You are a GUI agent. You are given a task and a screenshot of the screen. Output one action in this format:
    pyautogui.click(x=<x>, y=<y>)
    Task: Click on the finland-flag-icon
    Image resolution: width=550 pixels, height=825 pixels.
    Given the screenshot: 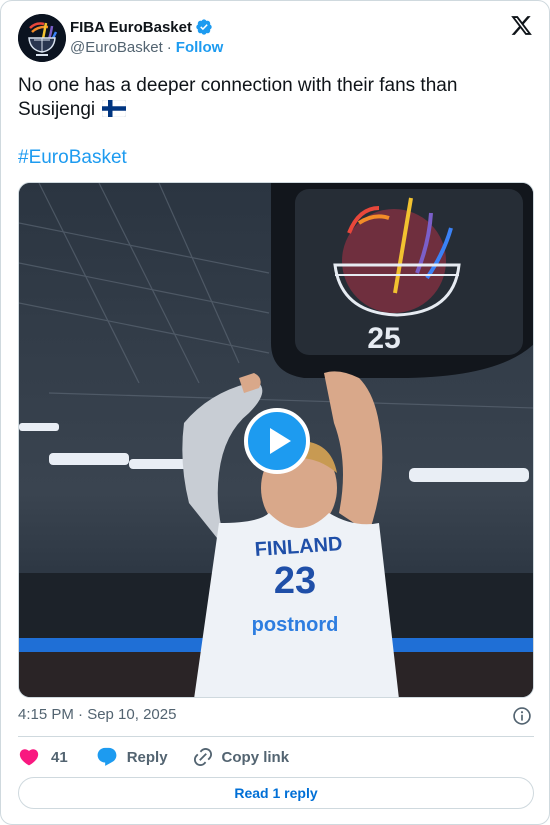 What is the action you would take?
    pyautogui.click(x=114, y=108)
    